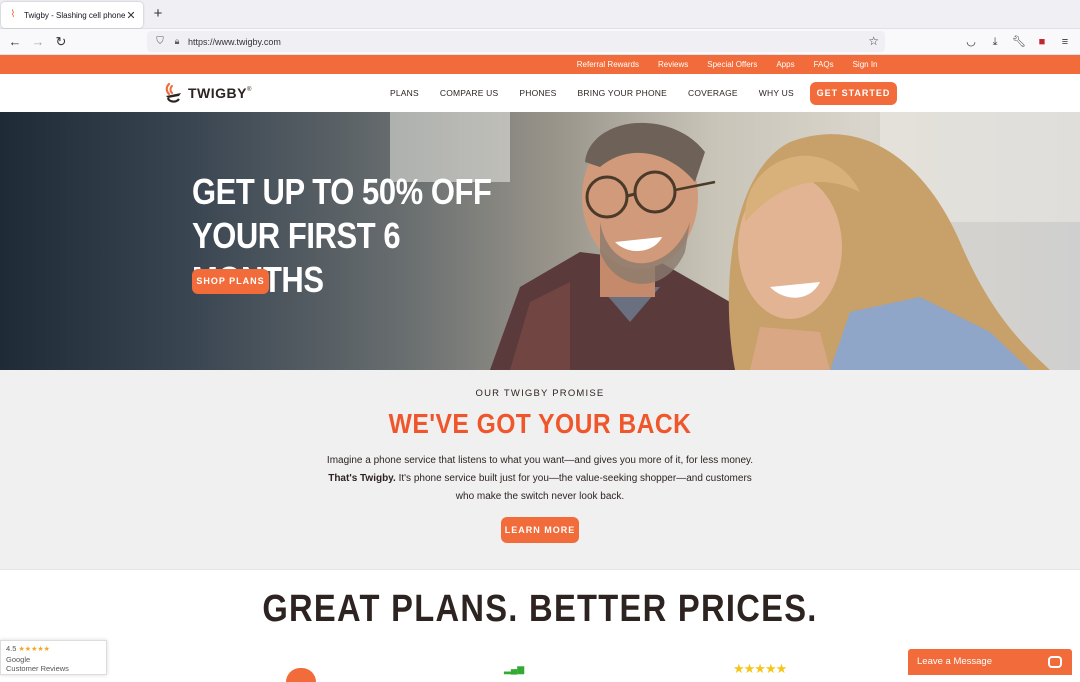 This screenshot has height=682, width=1080. Describe the element at coordinates (158, 14) in the screenshot. I see `new-tab-button: +` at that location.